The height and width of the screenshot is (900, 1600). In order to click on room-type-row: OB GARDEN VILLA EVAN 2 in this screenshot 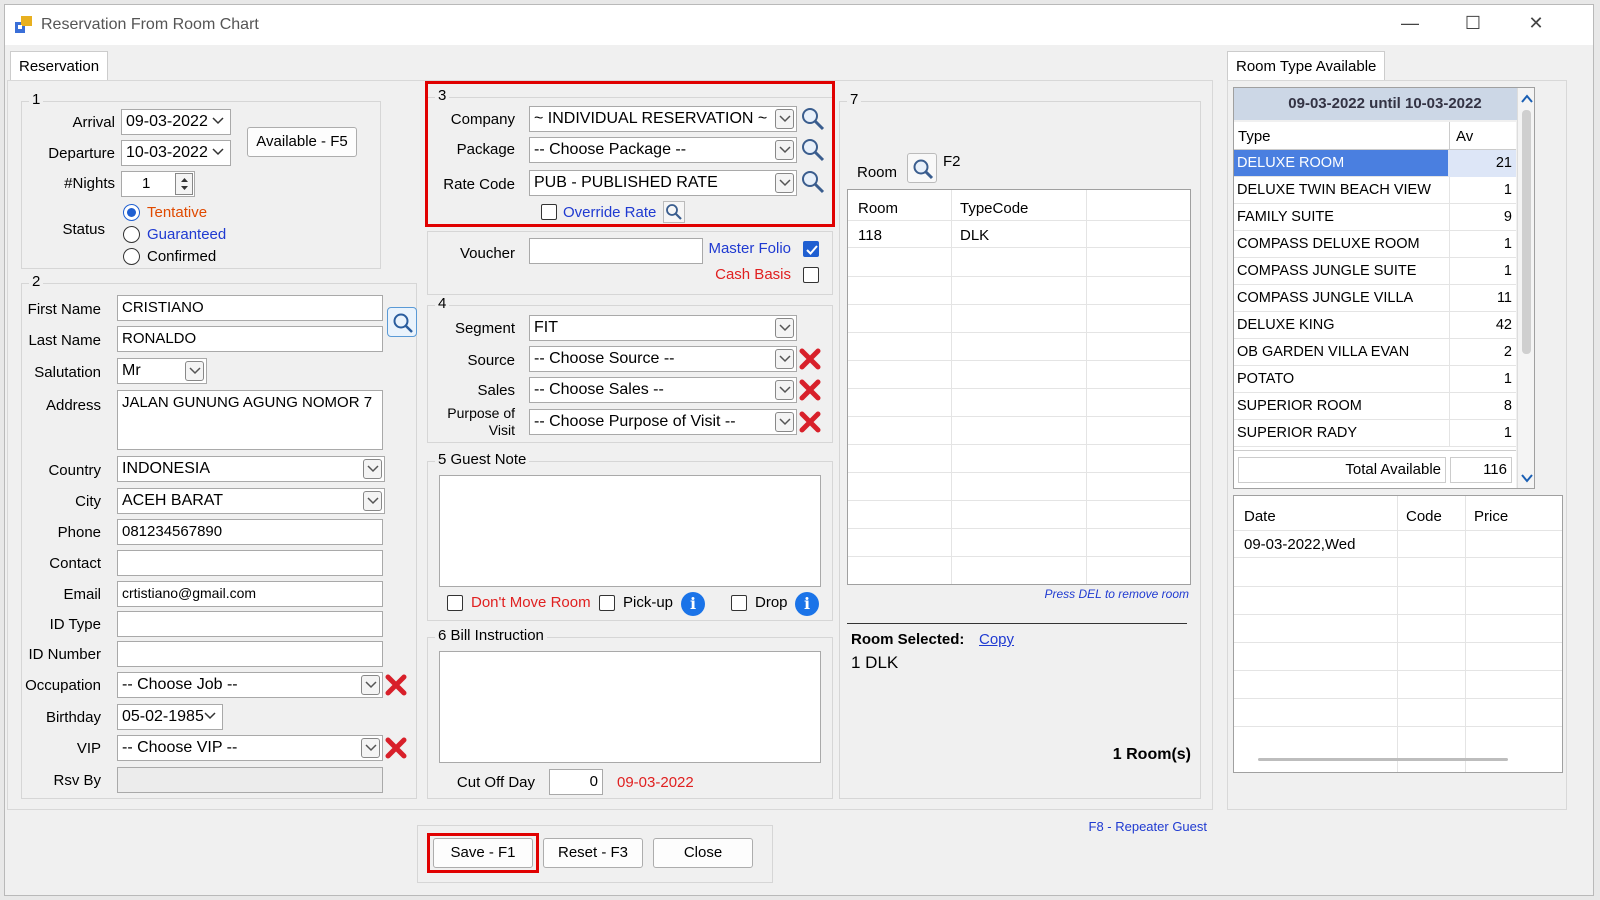, I will do `click(1375, 352)`.